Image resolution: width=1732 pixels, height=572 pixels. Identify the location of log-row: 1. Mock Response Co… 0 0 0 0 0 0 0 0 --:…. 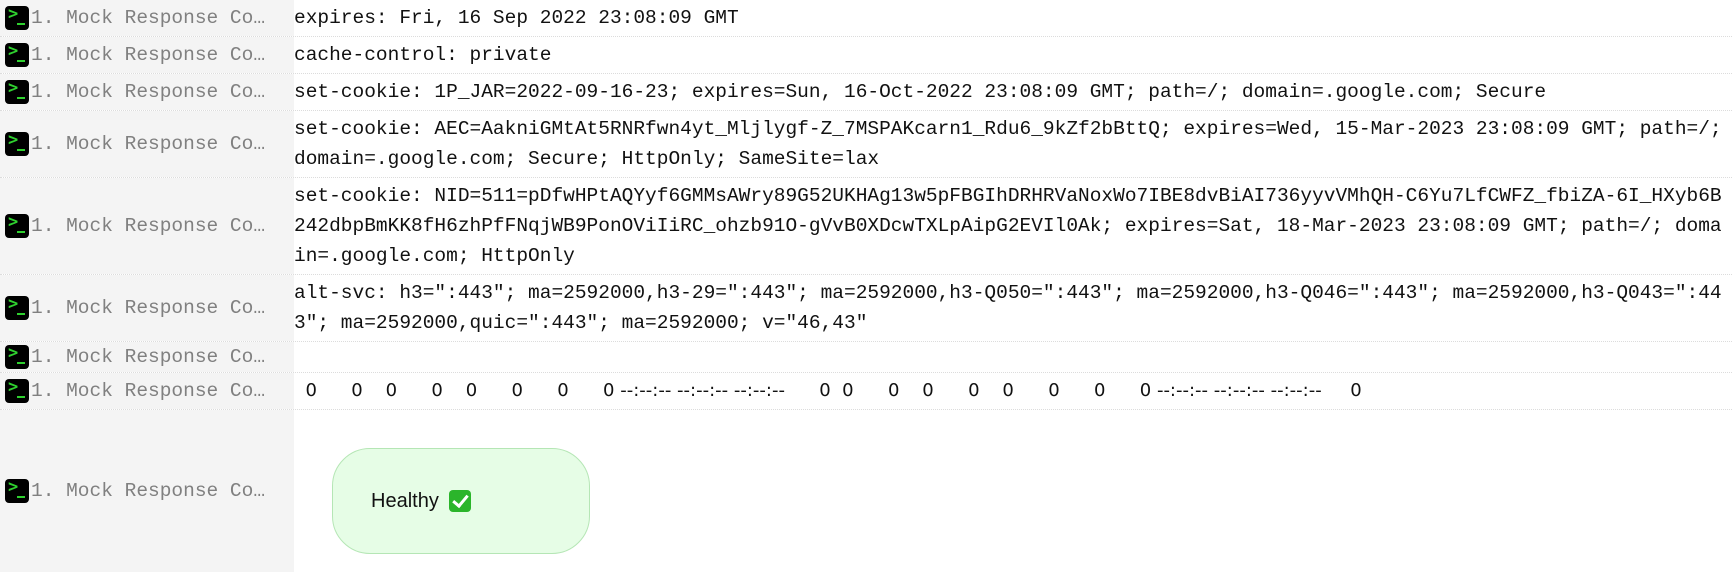
(866, 391).